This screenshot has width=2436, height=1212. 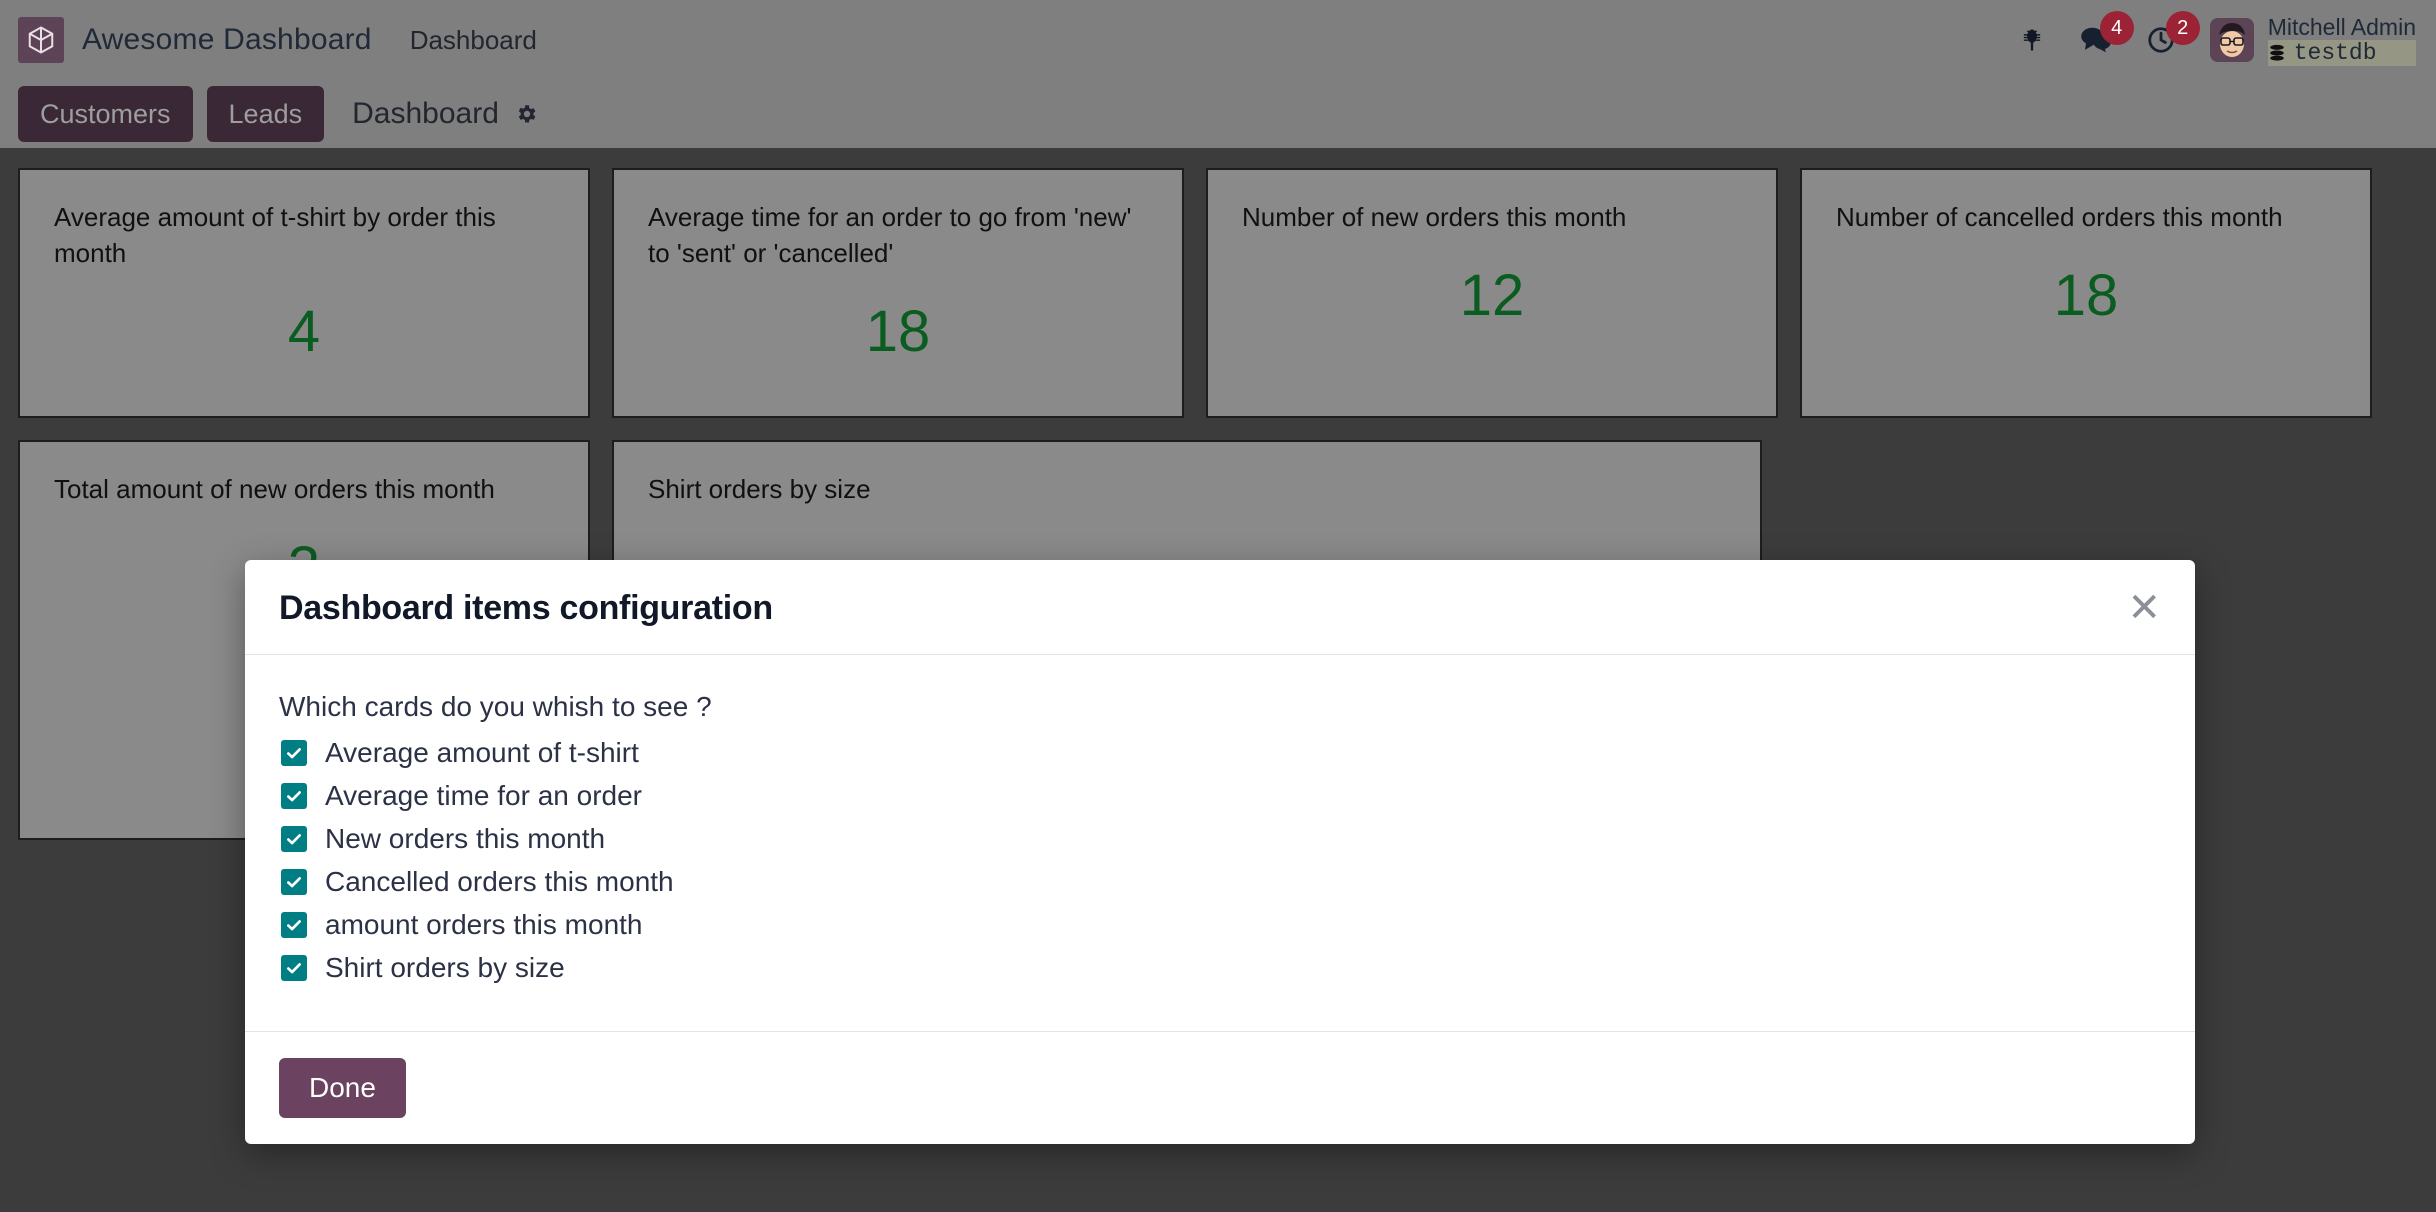 I want to click on activities-icon-button: 2, so click(x=2173, y=33).